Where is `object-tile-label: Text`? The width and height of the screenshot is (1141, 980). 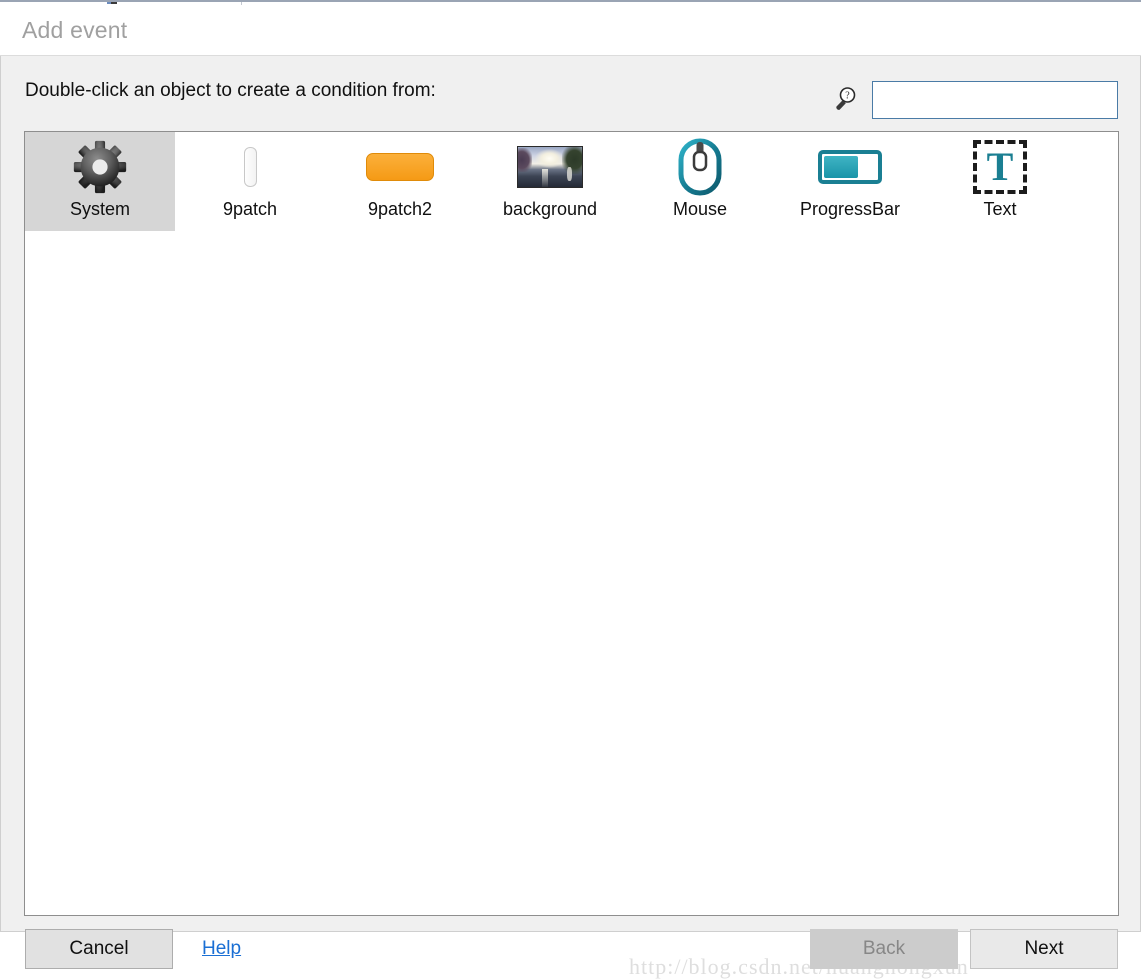
object-tile-label: Text is located at coordinates (1000, 209).